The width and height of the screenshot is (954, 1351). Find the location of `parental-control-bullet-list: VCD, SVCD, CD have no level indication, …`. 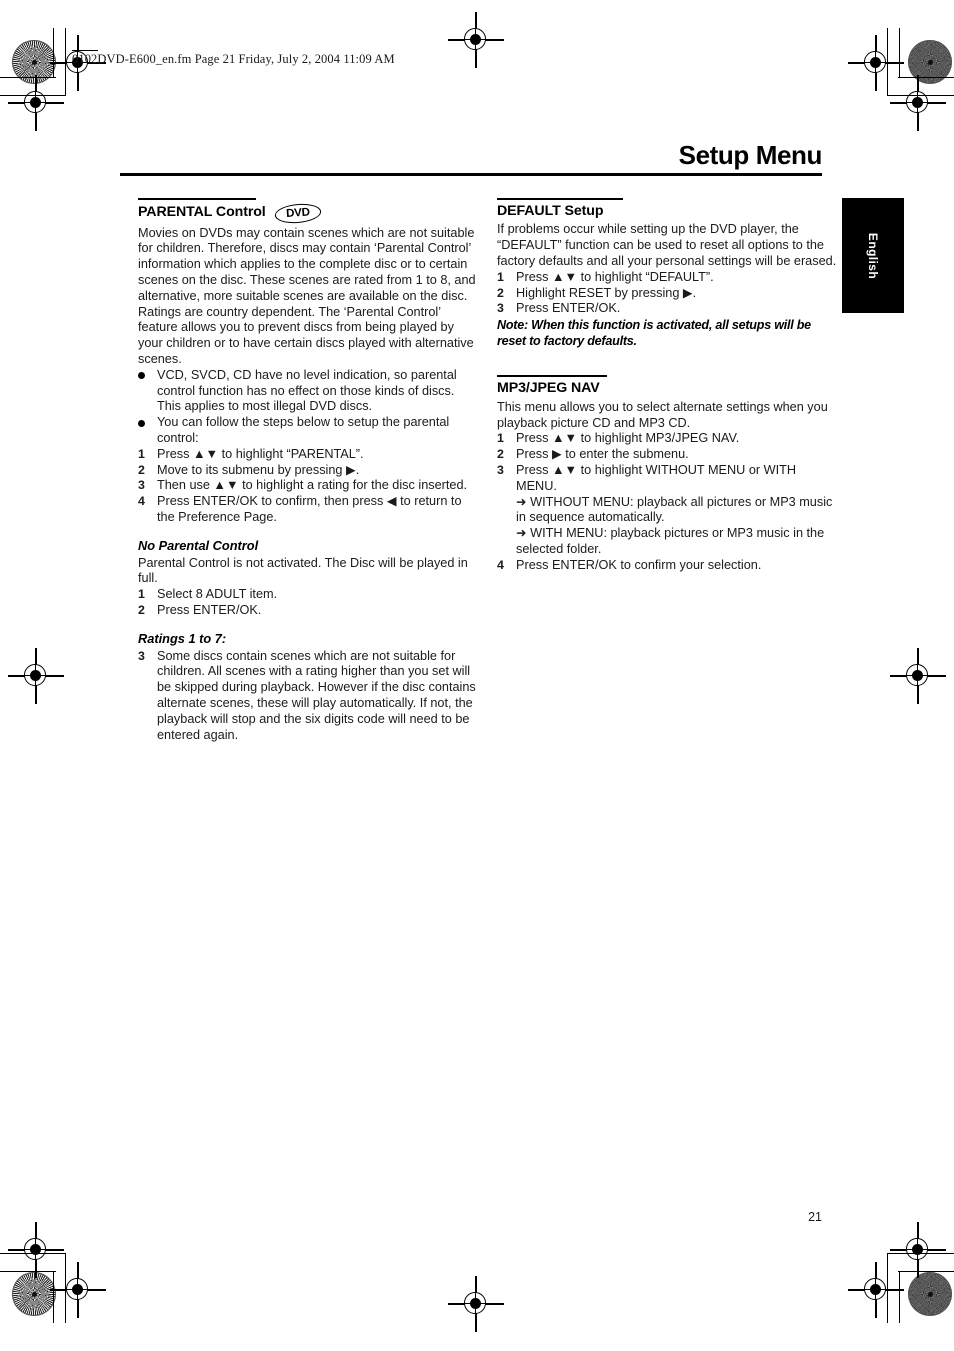

parental-control-bullet-list: VCD, SVCD, CD have no level indication, … is located at coordinates (308, 407).